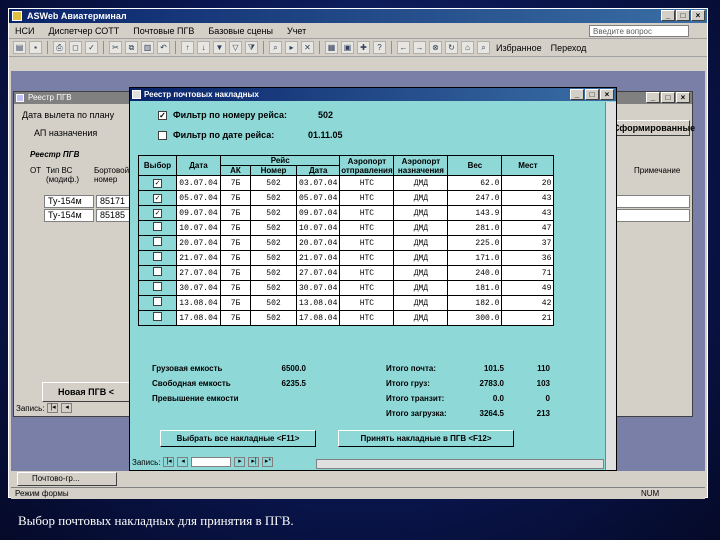  I want to click on pgv-row-1-type: Ту-154м, so click(69, 201).